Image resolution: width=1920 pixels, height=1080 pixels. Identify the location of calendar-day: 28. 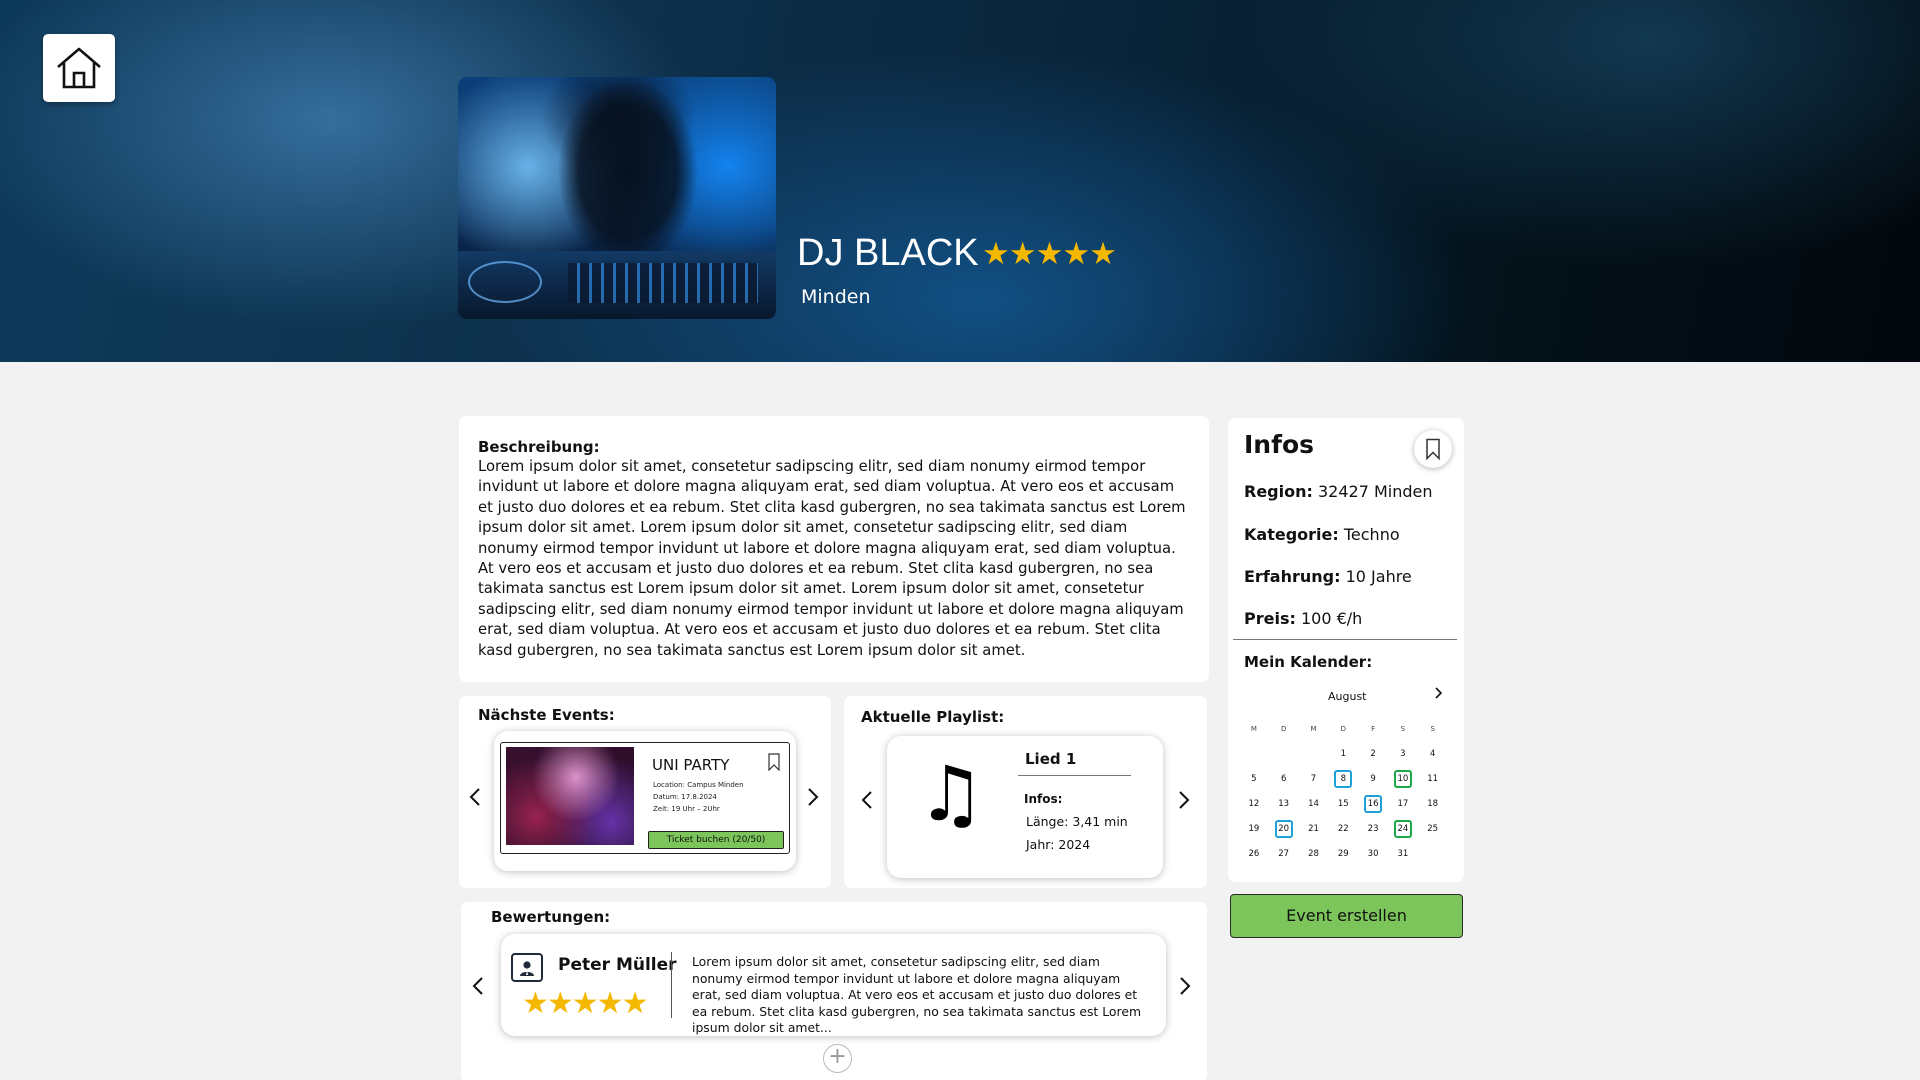
(1314, 853).